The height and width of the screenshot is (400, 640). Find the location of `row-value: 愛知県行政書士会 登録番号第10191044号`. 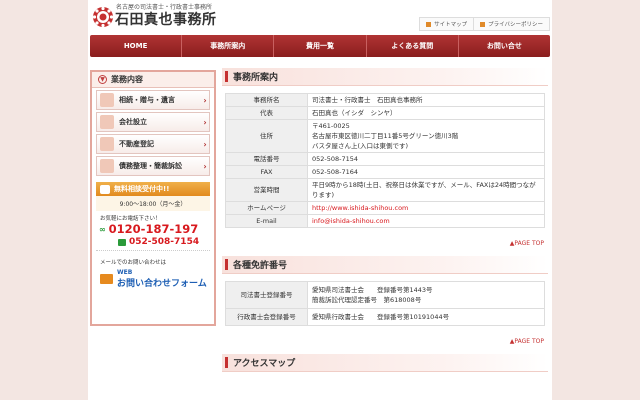

row-value: 愛知県行政書士会 登録番号第10191044号 is located at coordinates (426, 317).